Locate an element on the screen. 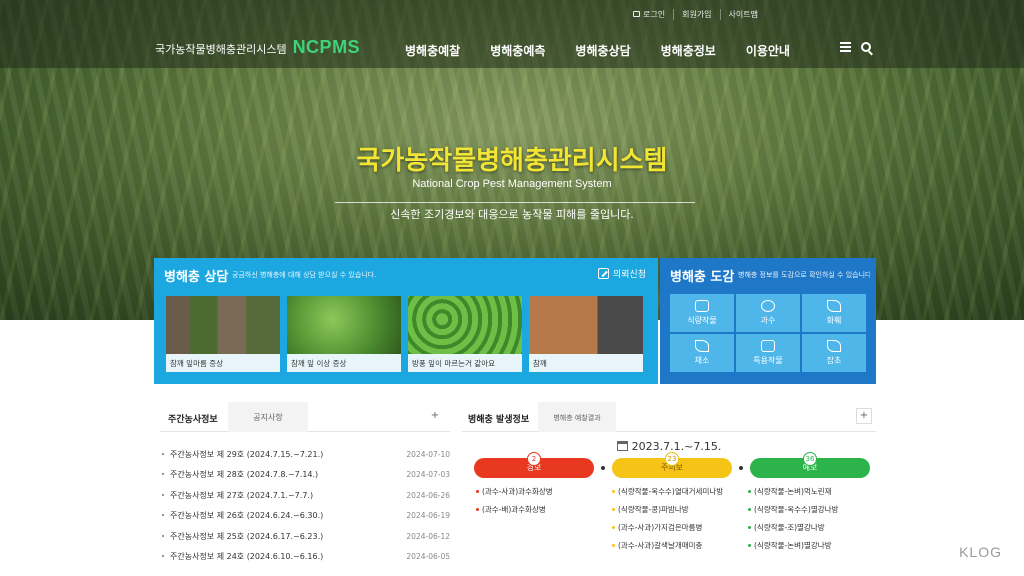 Image resolution: width=1024 pixels, height=576 pixels. hero-divider is located at coordinates (515, 202).